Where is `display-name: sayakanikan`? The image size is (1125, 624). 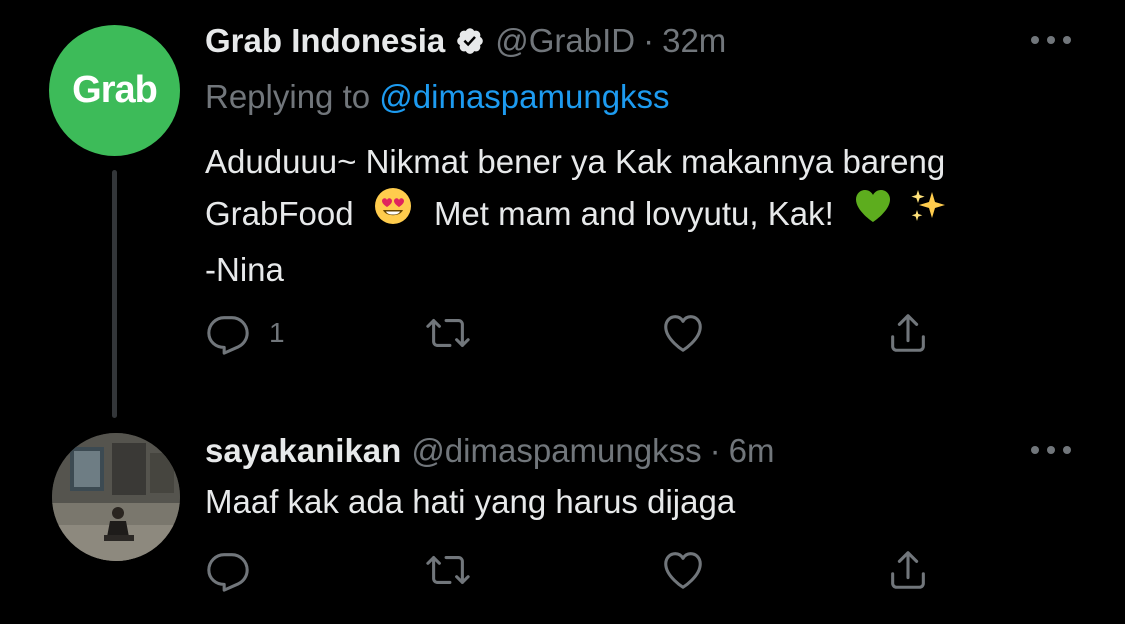
display-name: sayakanikan is located at coordinates (303, 451).